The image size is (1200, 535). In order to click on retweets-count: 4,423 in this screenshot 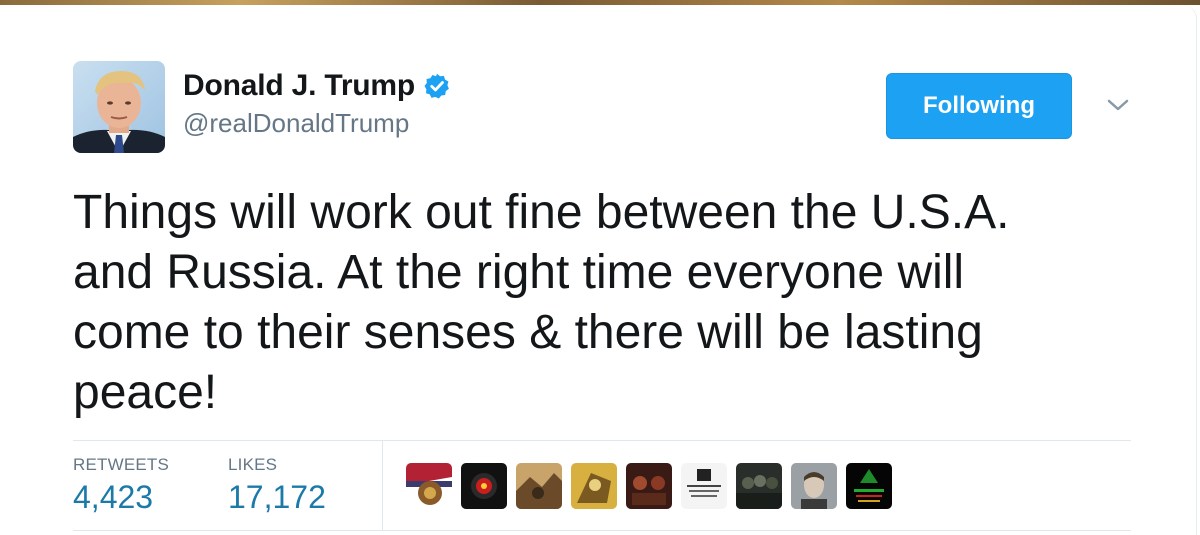, I will do `click(113, 497)`.